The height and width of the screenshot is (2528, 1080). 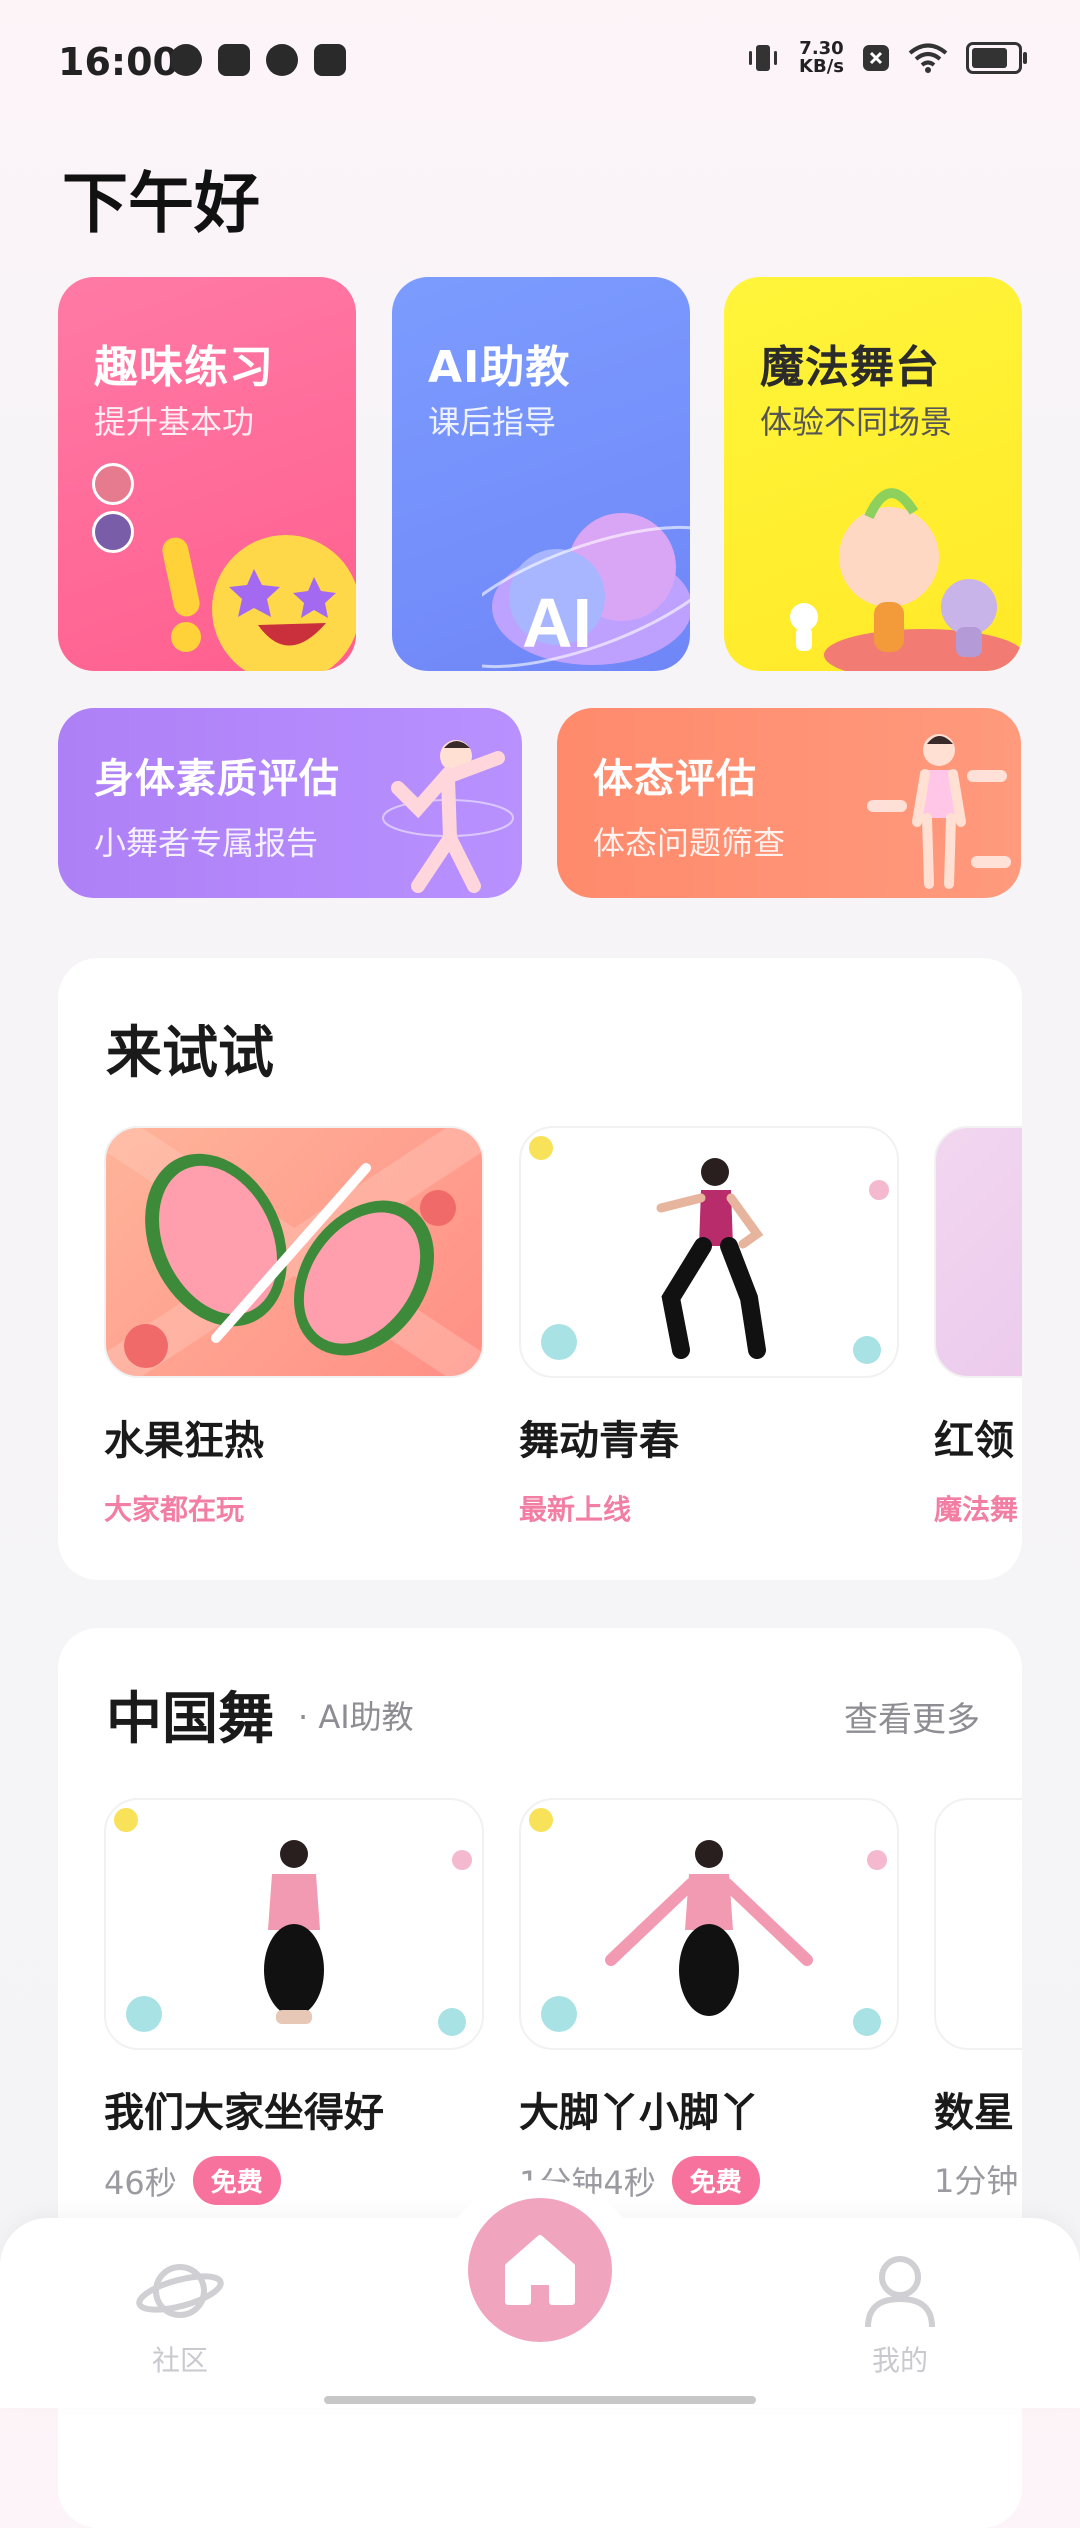 I want to click on card-subtitle: 小舞者专属报告, so click(x=206, y=843).